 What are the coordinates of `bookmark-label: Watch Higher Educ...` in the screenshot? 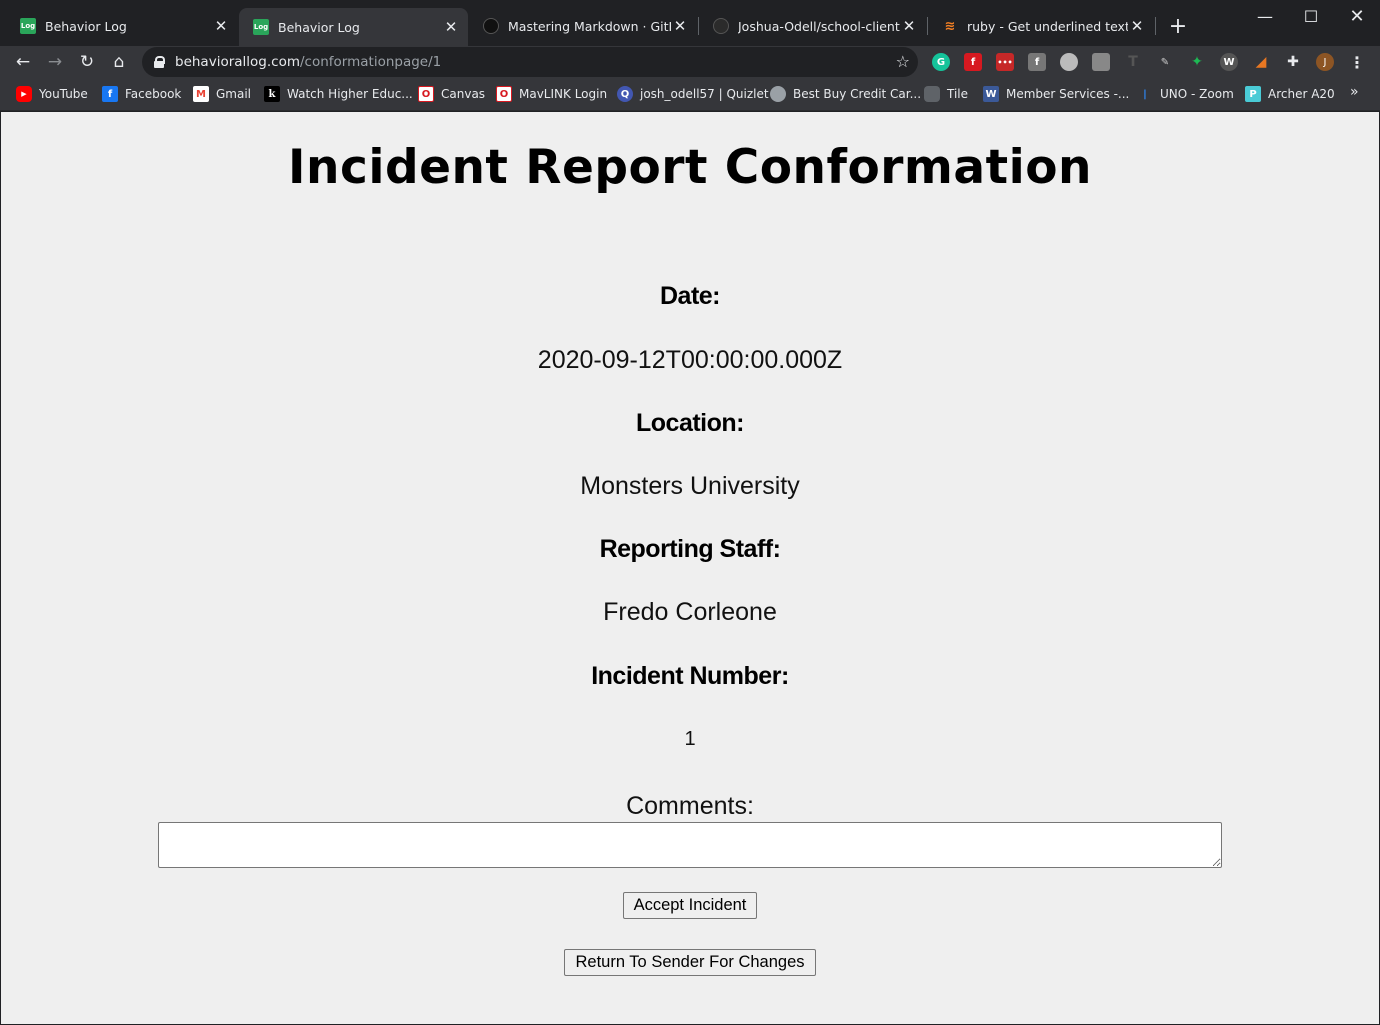 It's located at (350, 94).